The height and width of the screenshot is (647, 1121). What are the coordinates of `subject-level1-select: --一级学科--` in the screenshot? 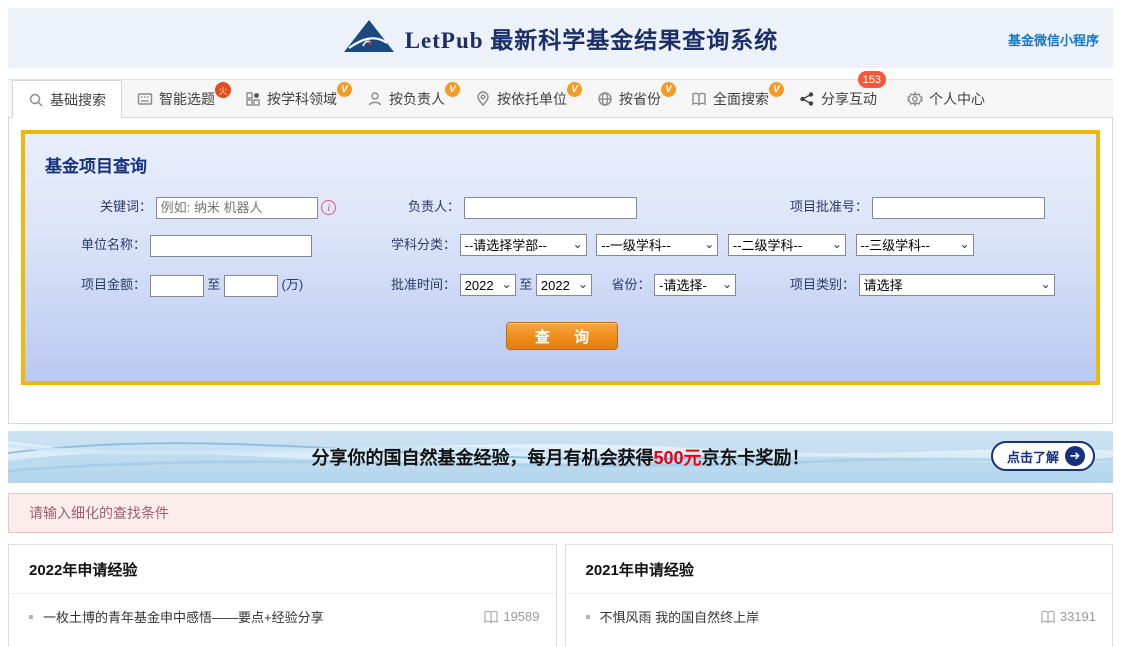 It's located at (657, 245).